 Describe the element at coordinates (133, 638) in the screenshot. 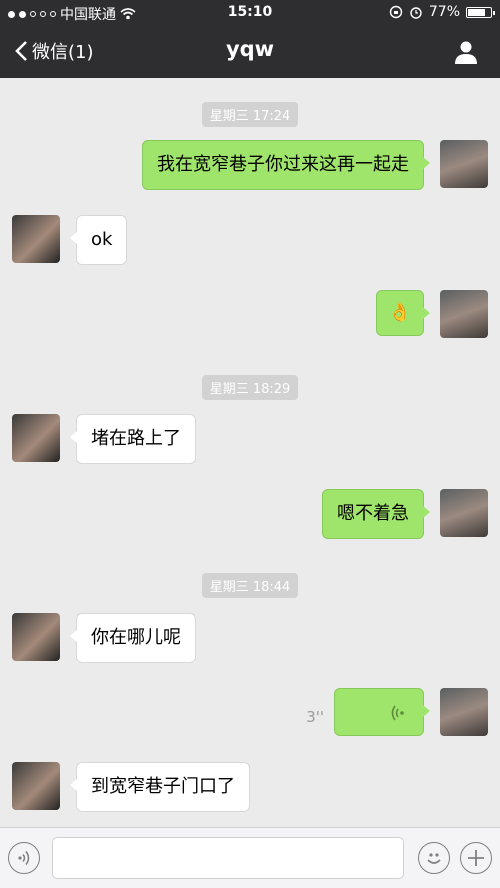

I see `message-bubble-incoming: 你在哪儿呢` at that location.